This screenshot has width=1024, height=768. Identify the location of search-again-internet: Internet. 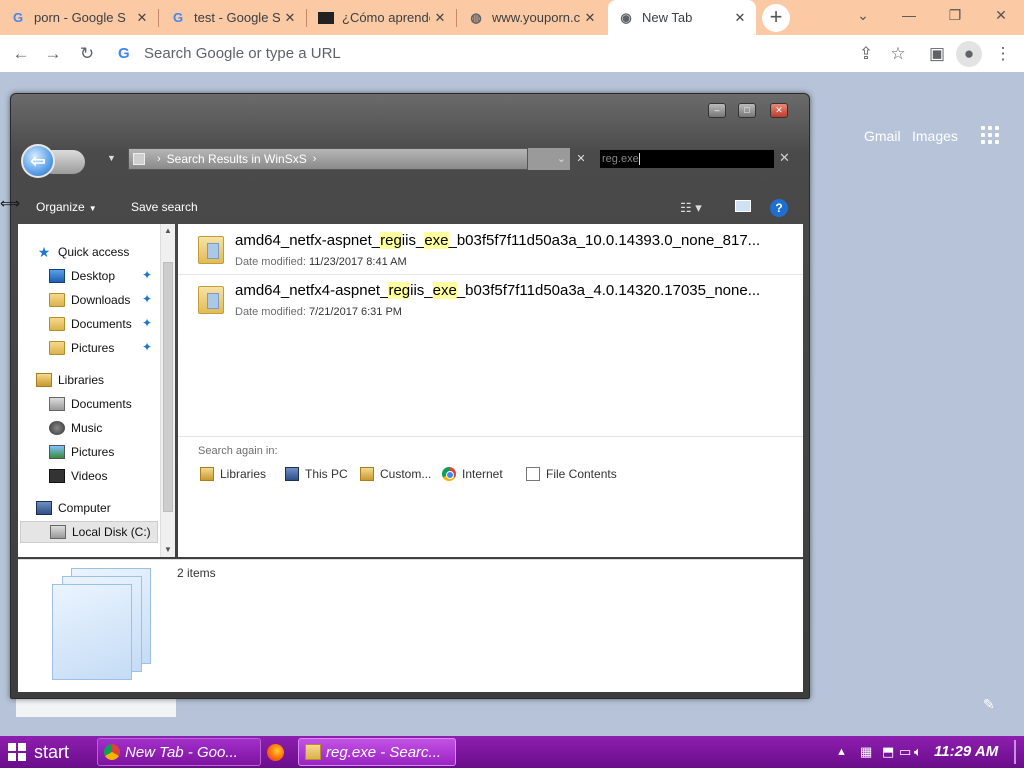
(472, 474).